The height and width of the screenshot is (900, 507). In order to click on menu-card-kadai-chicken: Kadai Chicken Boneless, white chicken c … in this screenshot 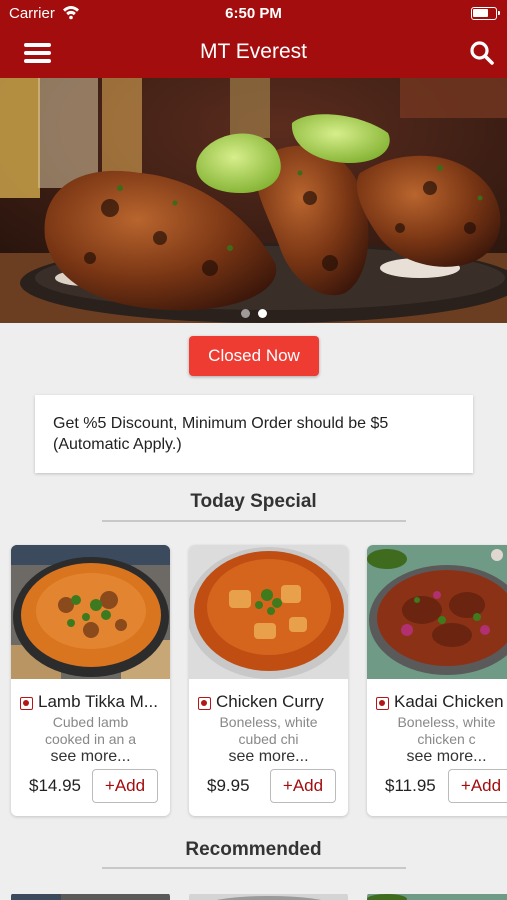, I will do `click(437, 680)`.